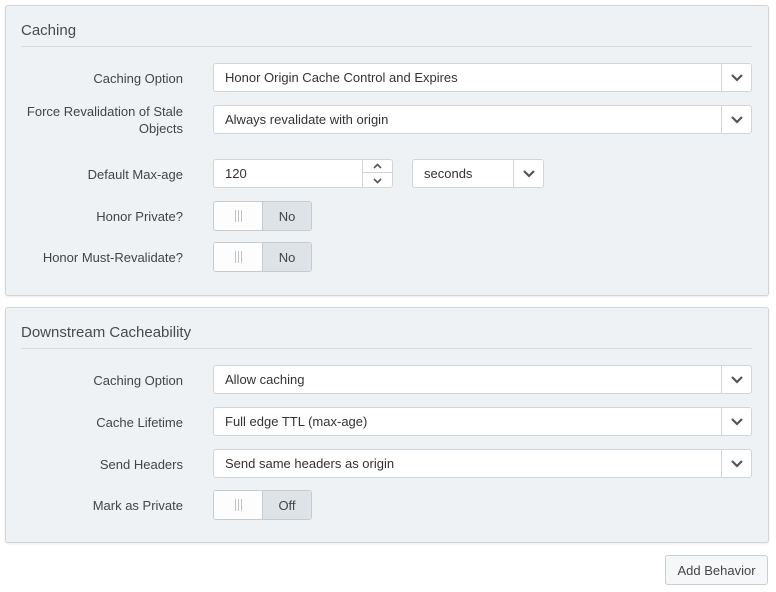  Describe the element at coordinates (287, 505) in the screenshot. I see `mark-private-state: Off` at that location.